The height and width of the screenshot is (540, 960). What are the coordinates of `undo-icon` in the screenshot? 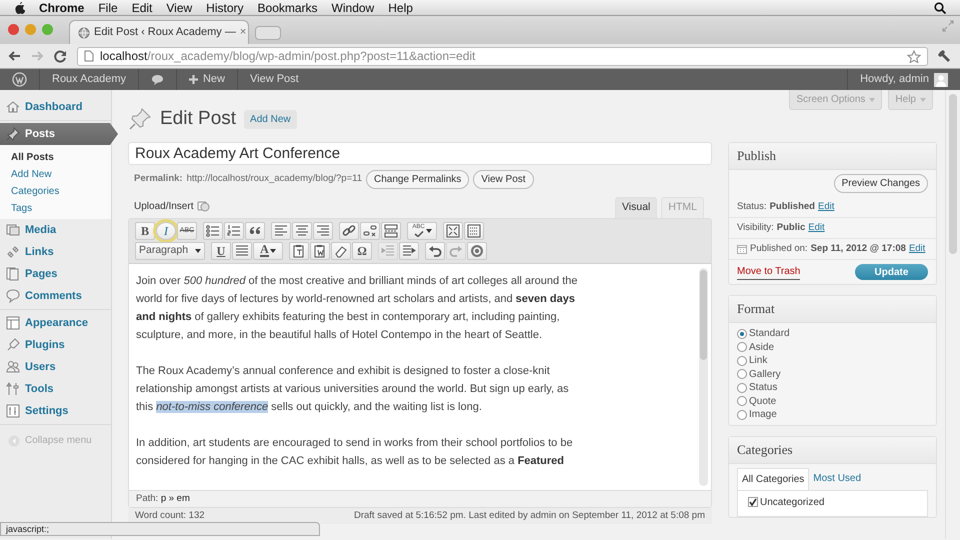 It's located at (435, 251).